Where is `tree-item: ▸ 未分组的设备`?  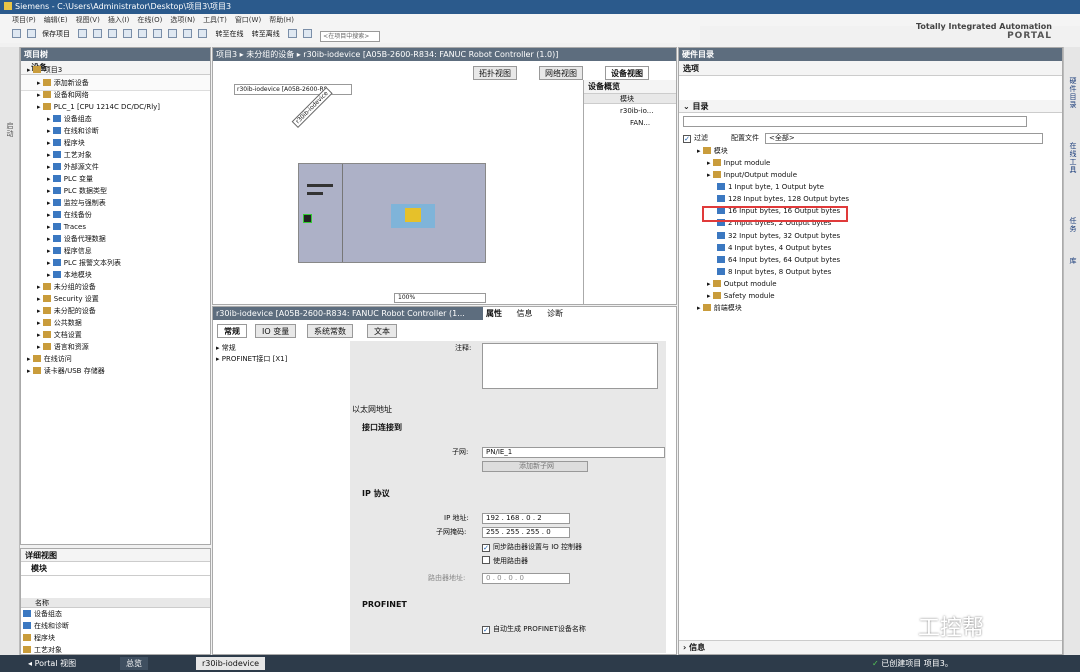
tree-item: ▸ 未分组的设备 is located at coordinates (66, 287).